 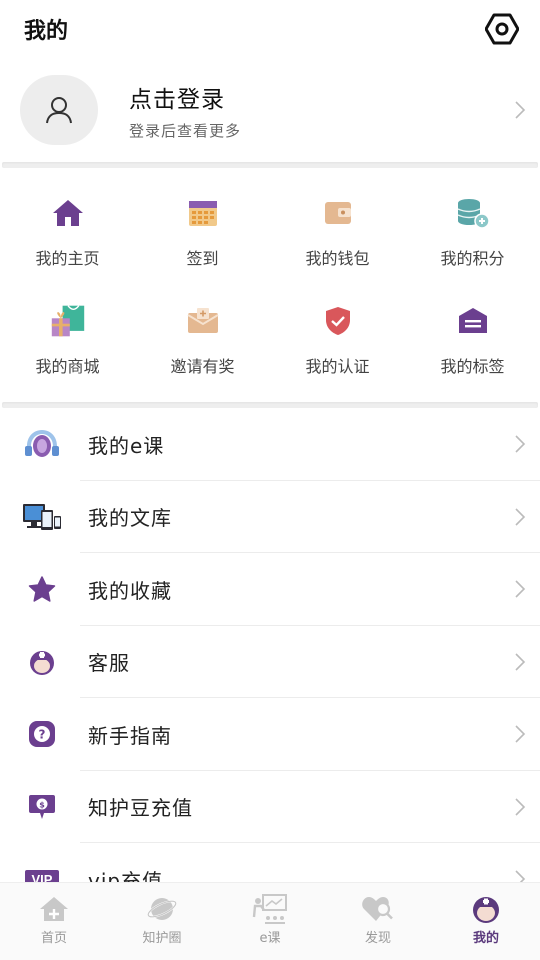 I want to click on grid-item-points: 我的积分, so click(x=472, y=232).